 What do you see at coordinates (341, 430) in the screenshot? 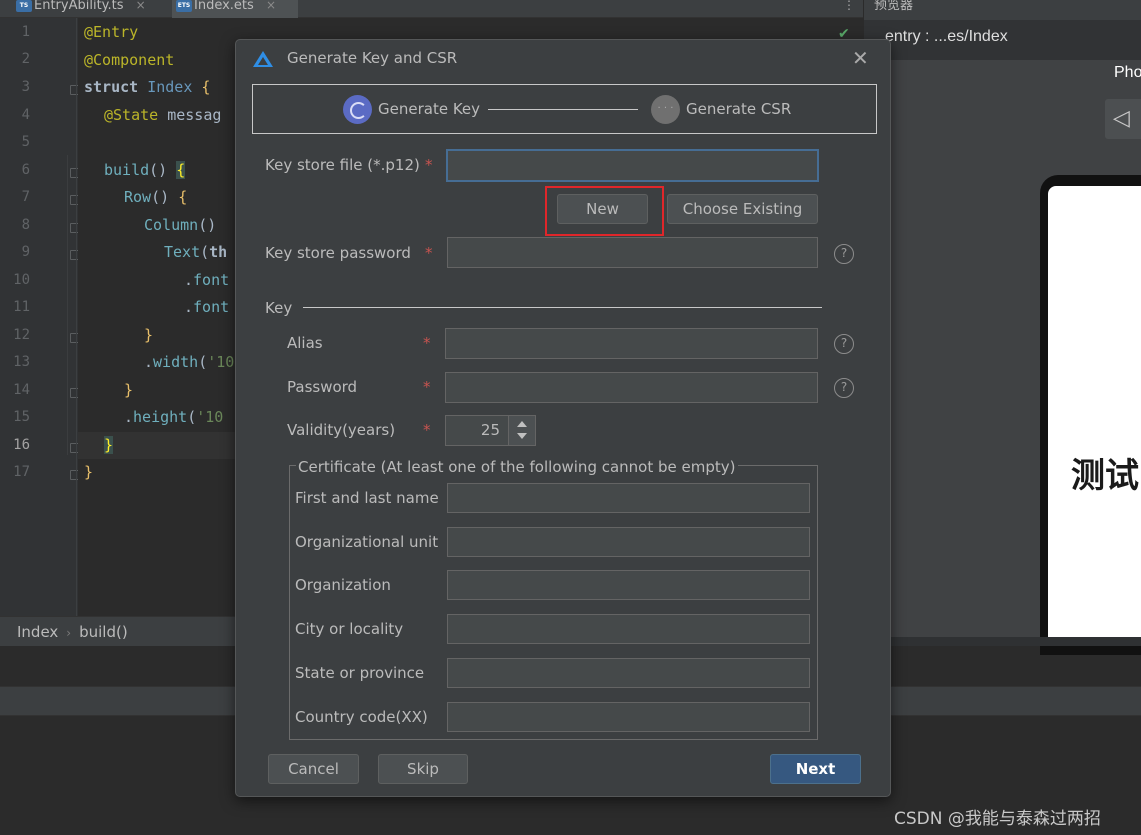
I see `validity-label: Validity(years)` at bounding box center [341, 430].